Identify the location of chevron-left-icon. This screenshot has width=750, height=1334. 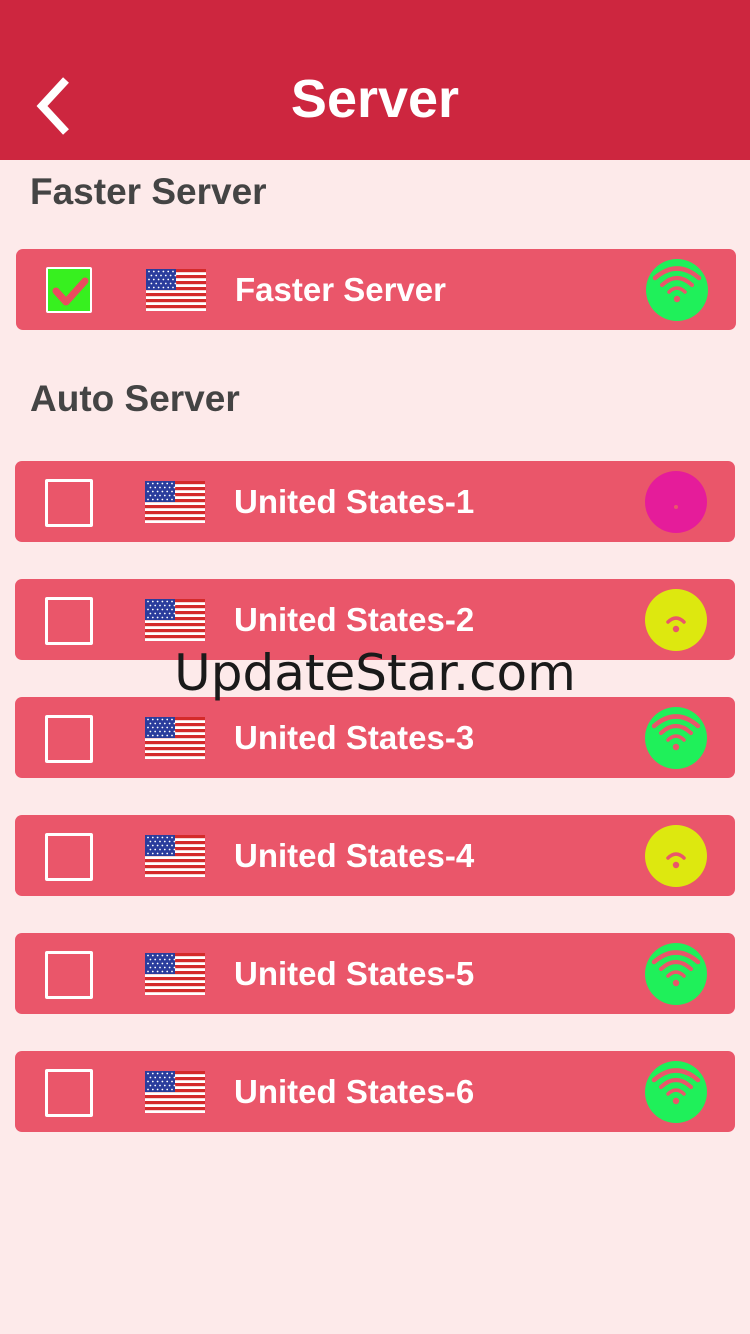
(52, 106).